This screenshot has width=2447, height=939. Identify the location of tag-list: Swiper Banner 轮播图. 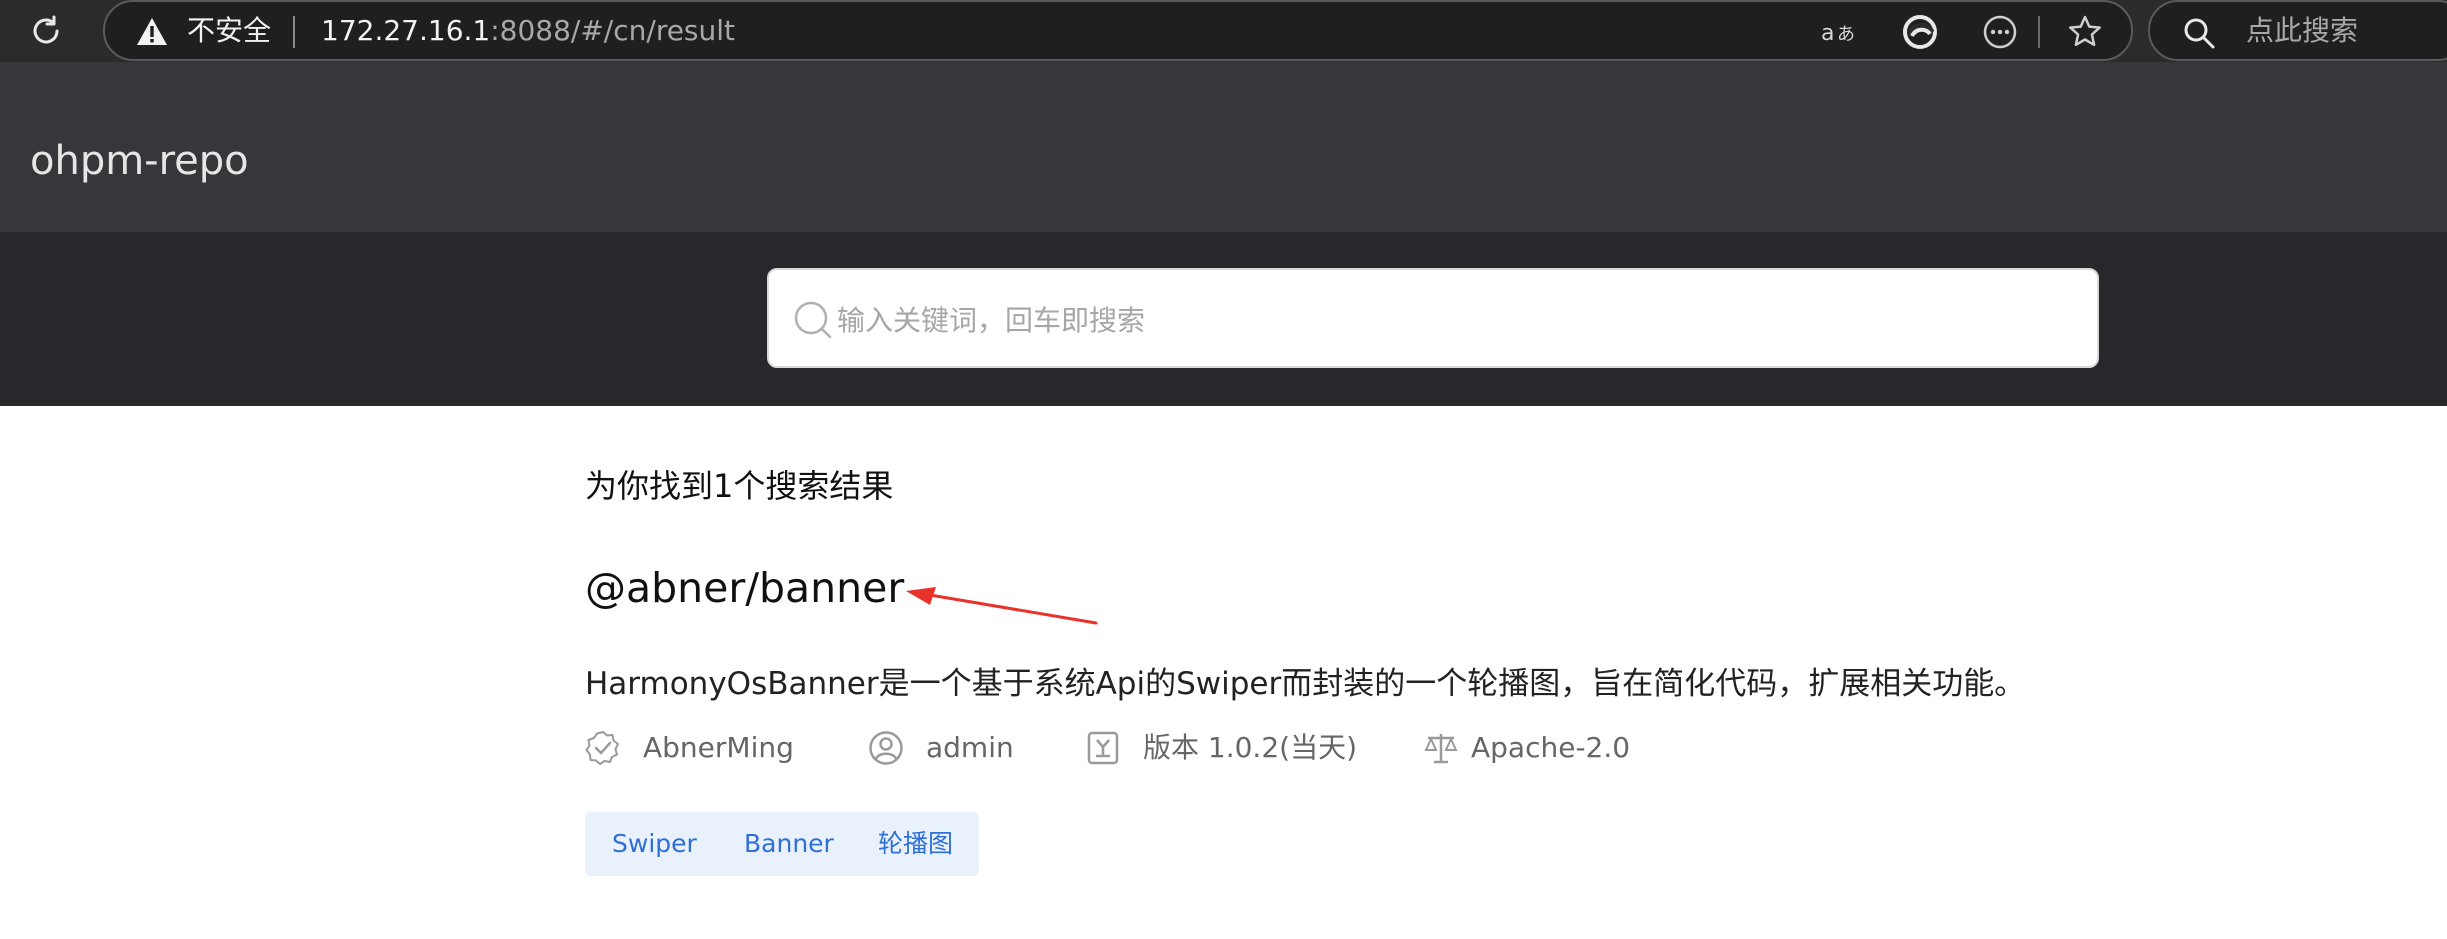
(782, 844).